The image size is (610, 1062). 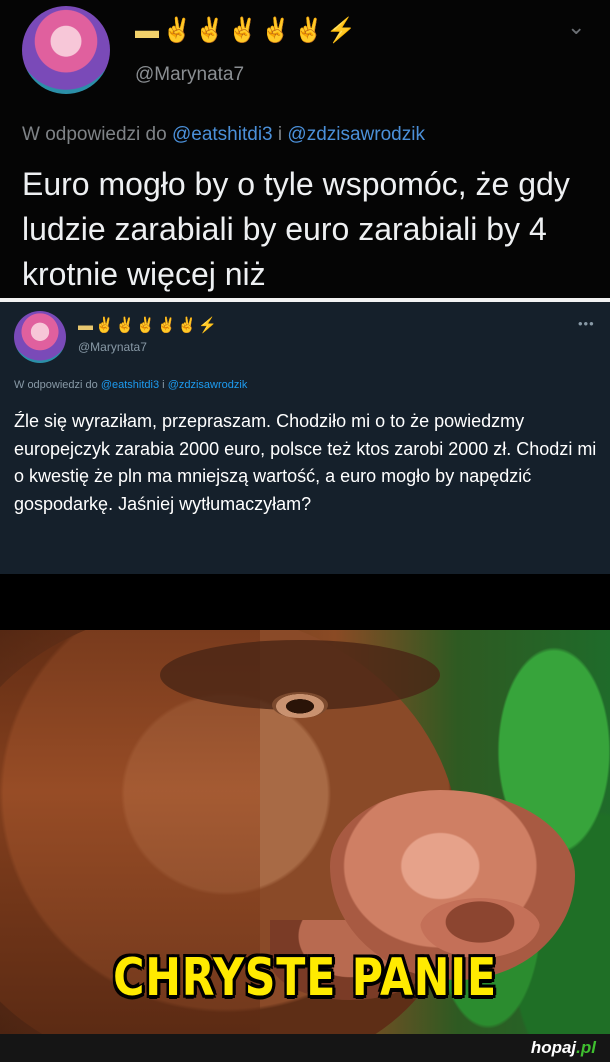 I want to click on meme-caption-text: CHRYSTE PANIE, so click(x=305, y=978).